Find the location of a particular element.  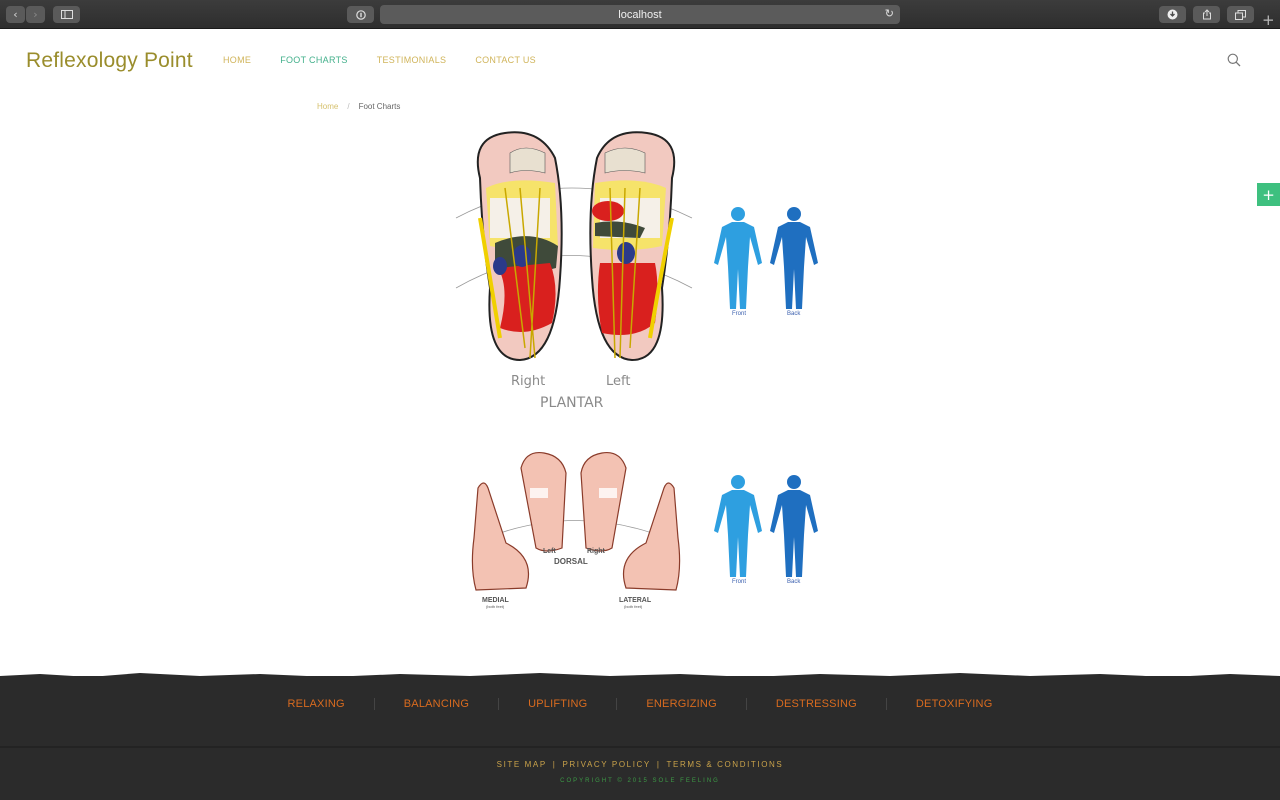

breadcrumb-current: Foot Charts is located at coordinates (379, 106).